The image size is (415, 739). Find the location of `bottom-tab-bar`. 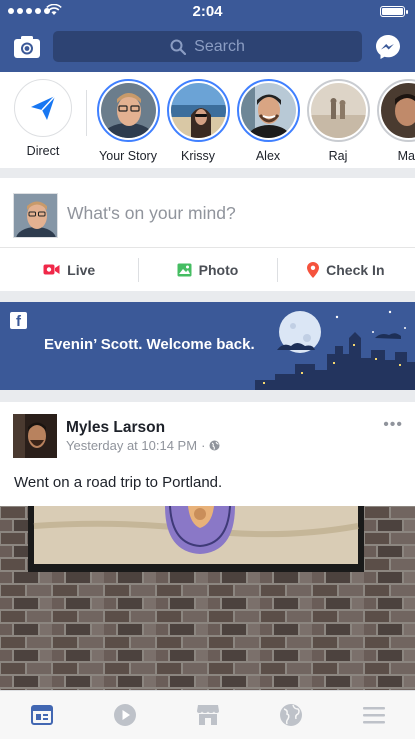

bottom-tab-bar is located at coordinates (207, 714).